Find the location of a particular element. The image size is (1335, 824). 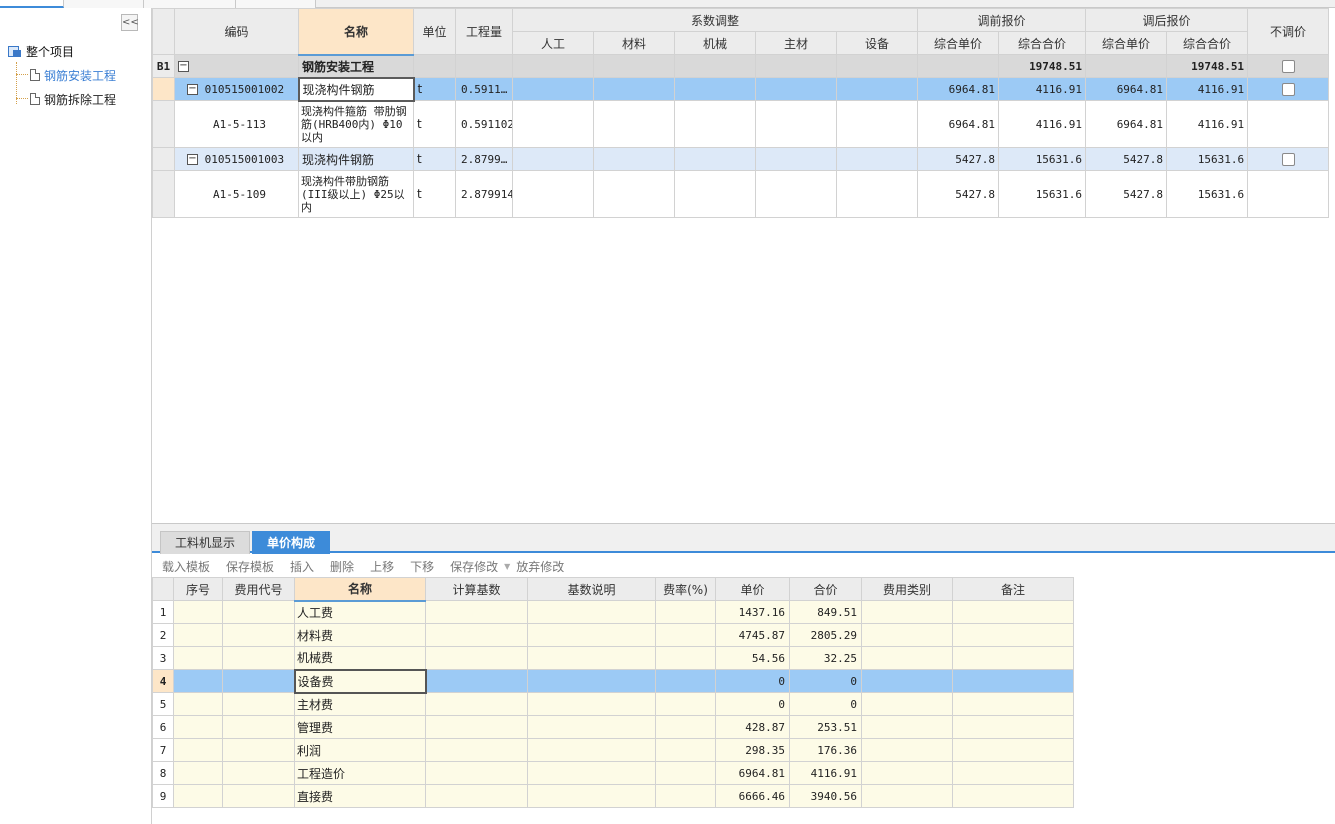

fee-total: 4116.91 is located at coordinates (825, 773).